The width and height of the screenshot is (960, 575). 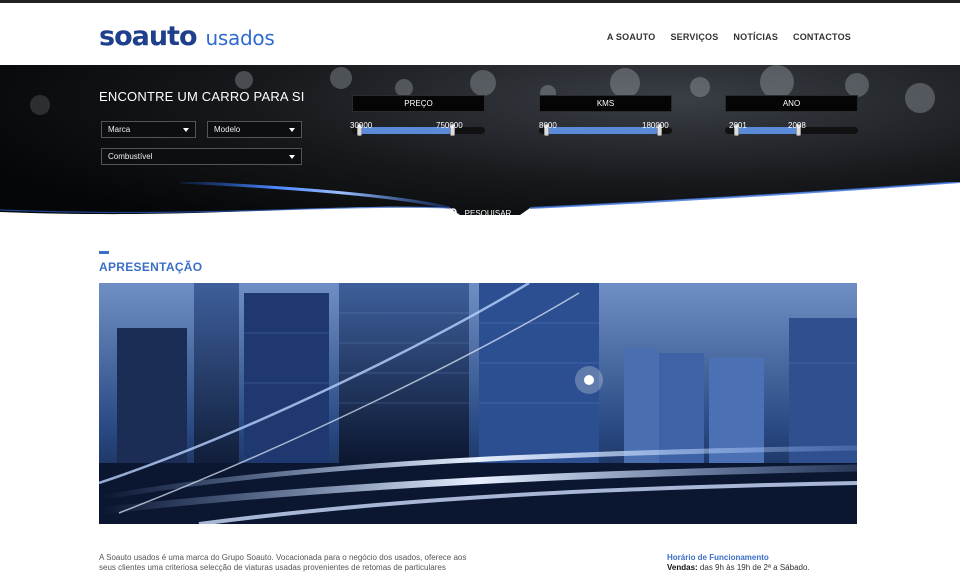 What do you see at coordinates (130, 156) in the screenshot?
I see `combustivel-select-value: Combustível` at bounding box center [130, 156].